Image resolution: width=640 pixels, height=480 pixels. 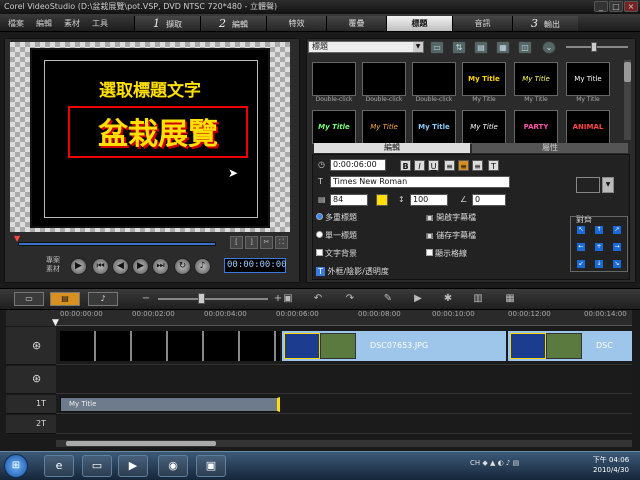 What do you see at coordinates (599, 230) in the screenshot?
I see `align-top-icon: ↑` at bounding box center [599, 230].